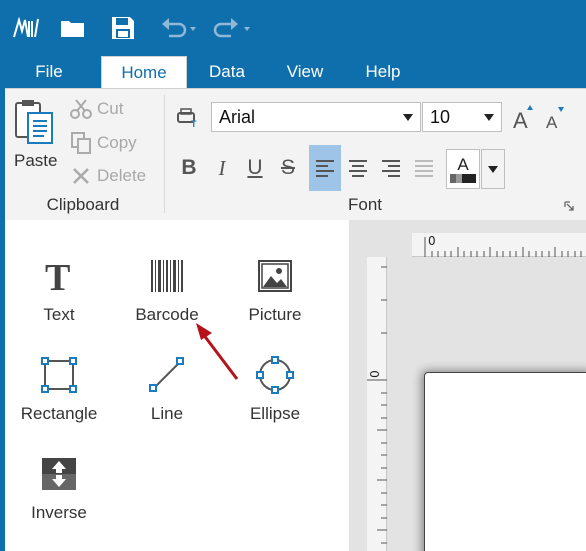  I want to click on justify-button, so click(424, 168).